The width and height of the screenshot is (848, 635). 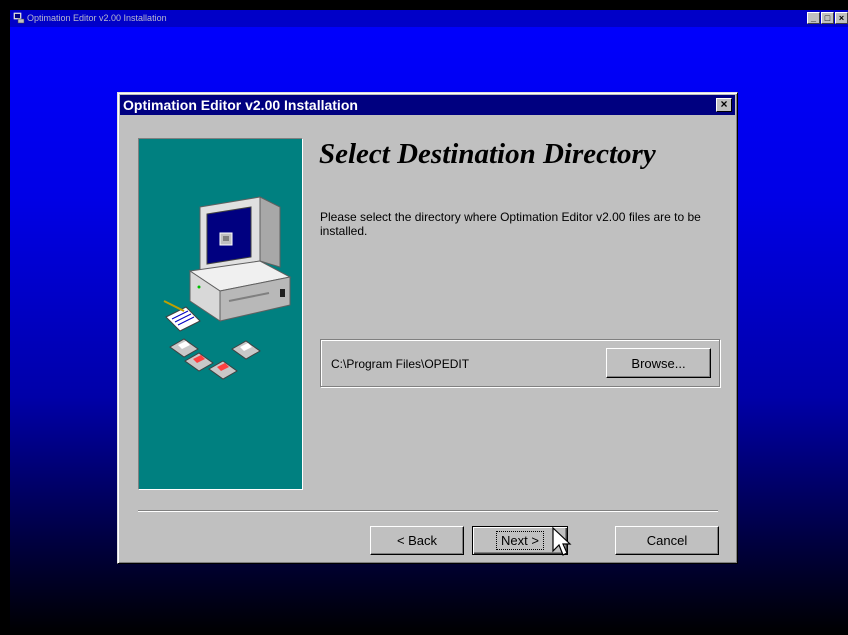 What do you see at coordinates (428, 511) in the screenshot?
I see `button-separator` at bounding box center [428, 511].